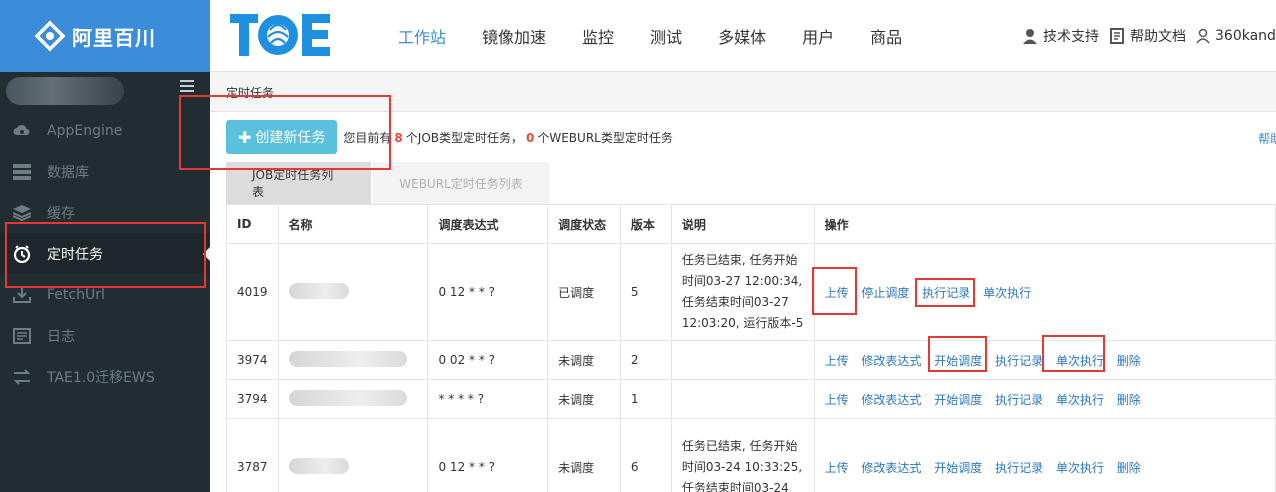 The image size is (1276, 492). Describe the element at coordinates (22, 131) in the screenshot. I see `cloud-icon` at that location.